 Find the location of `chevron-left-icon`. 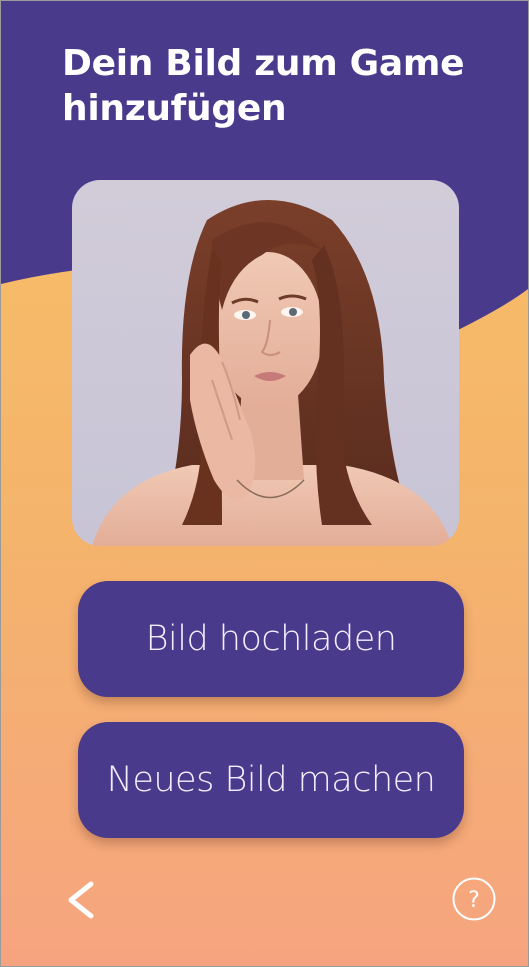

chevron-left-icon is located at coordinates (81, 900).